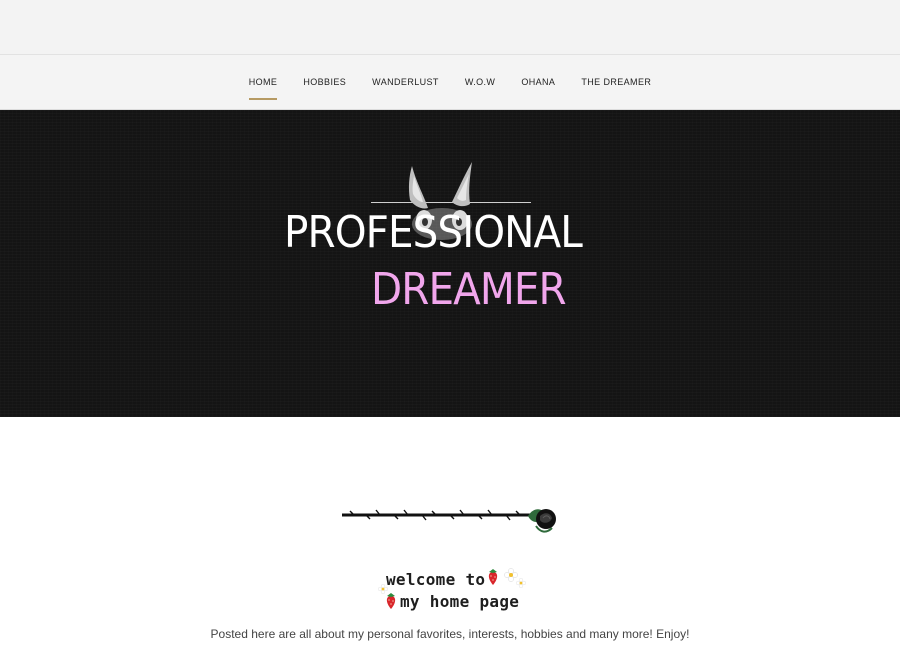 The image size is (900, 650). Describe the element at coordinates (480, 82) in the screenshot. I see `nav-item-wow: W.O.W` at that location.